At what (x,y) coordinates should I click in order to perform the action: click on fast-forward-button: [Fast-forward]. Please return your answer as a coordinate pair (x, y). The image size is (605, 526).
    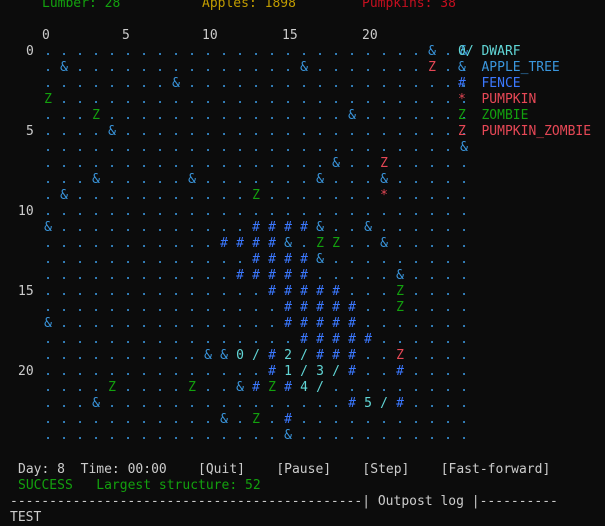
    Looking at the image, I should click on (496, 469).